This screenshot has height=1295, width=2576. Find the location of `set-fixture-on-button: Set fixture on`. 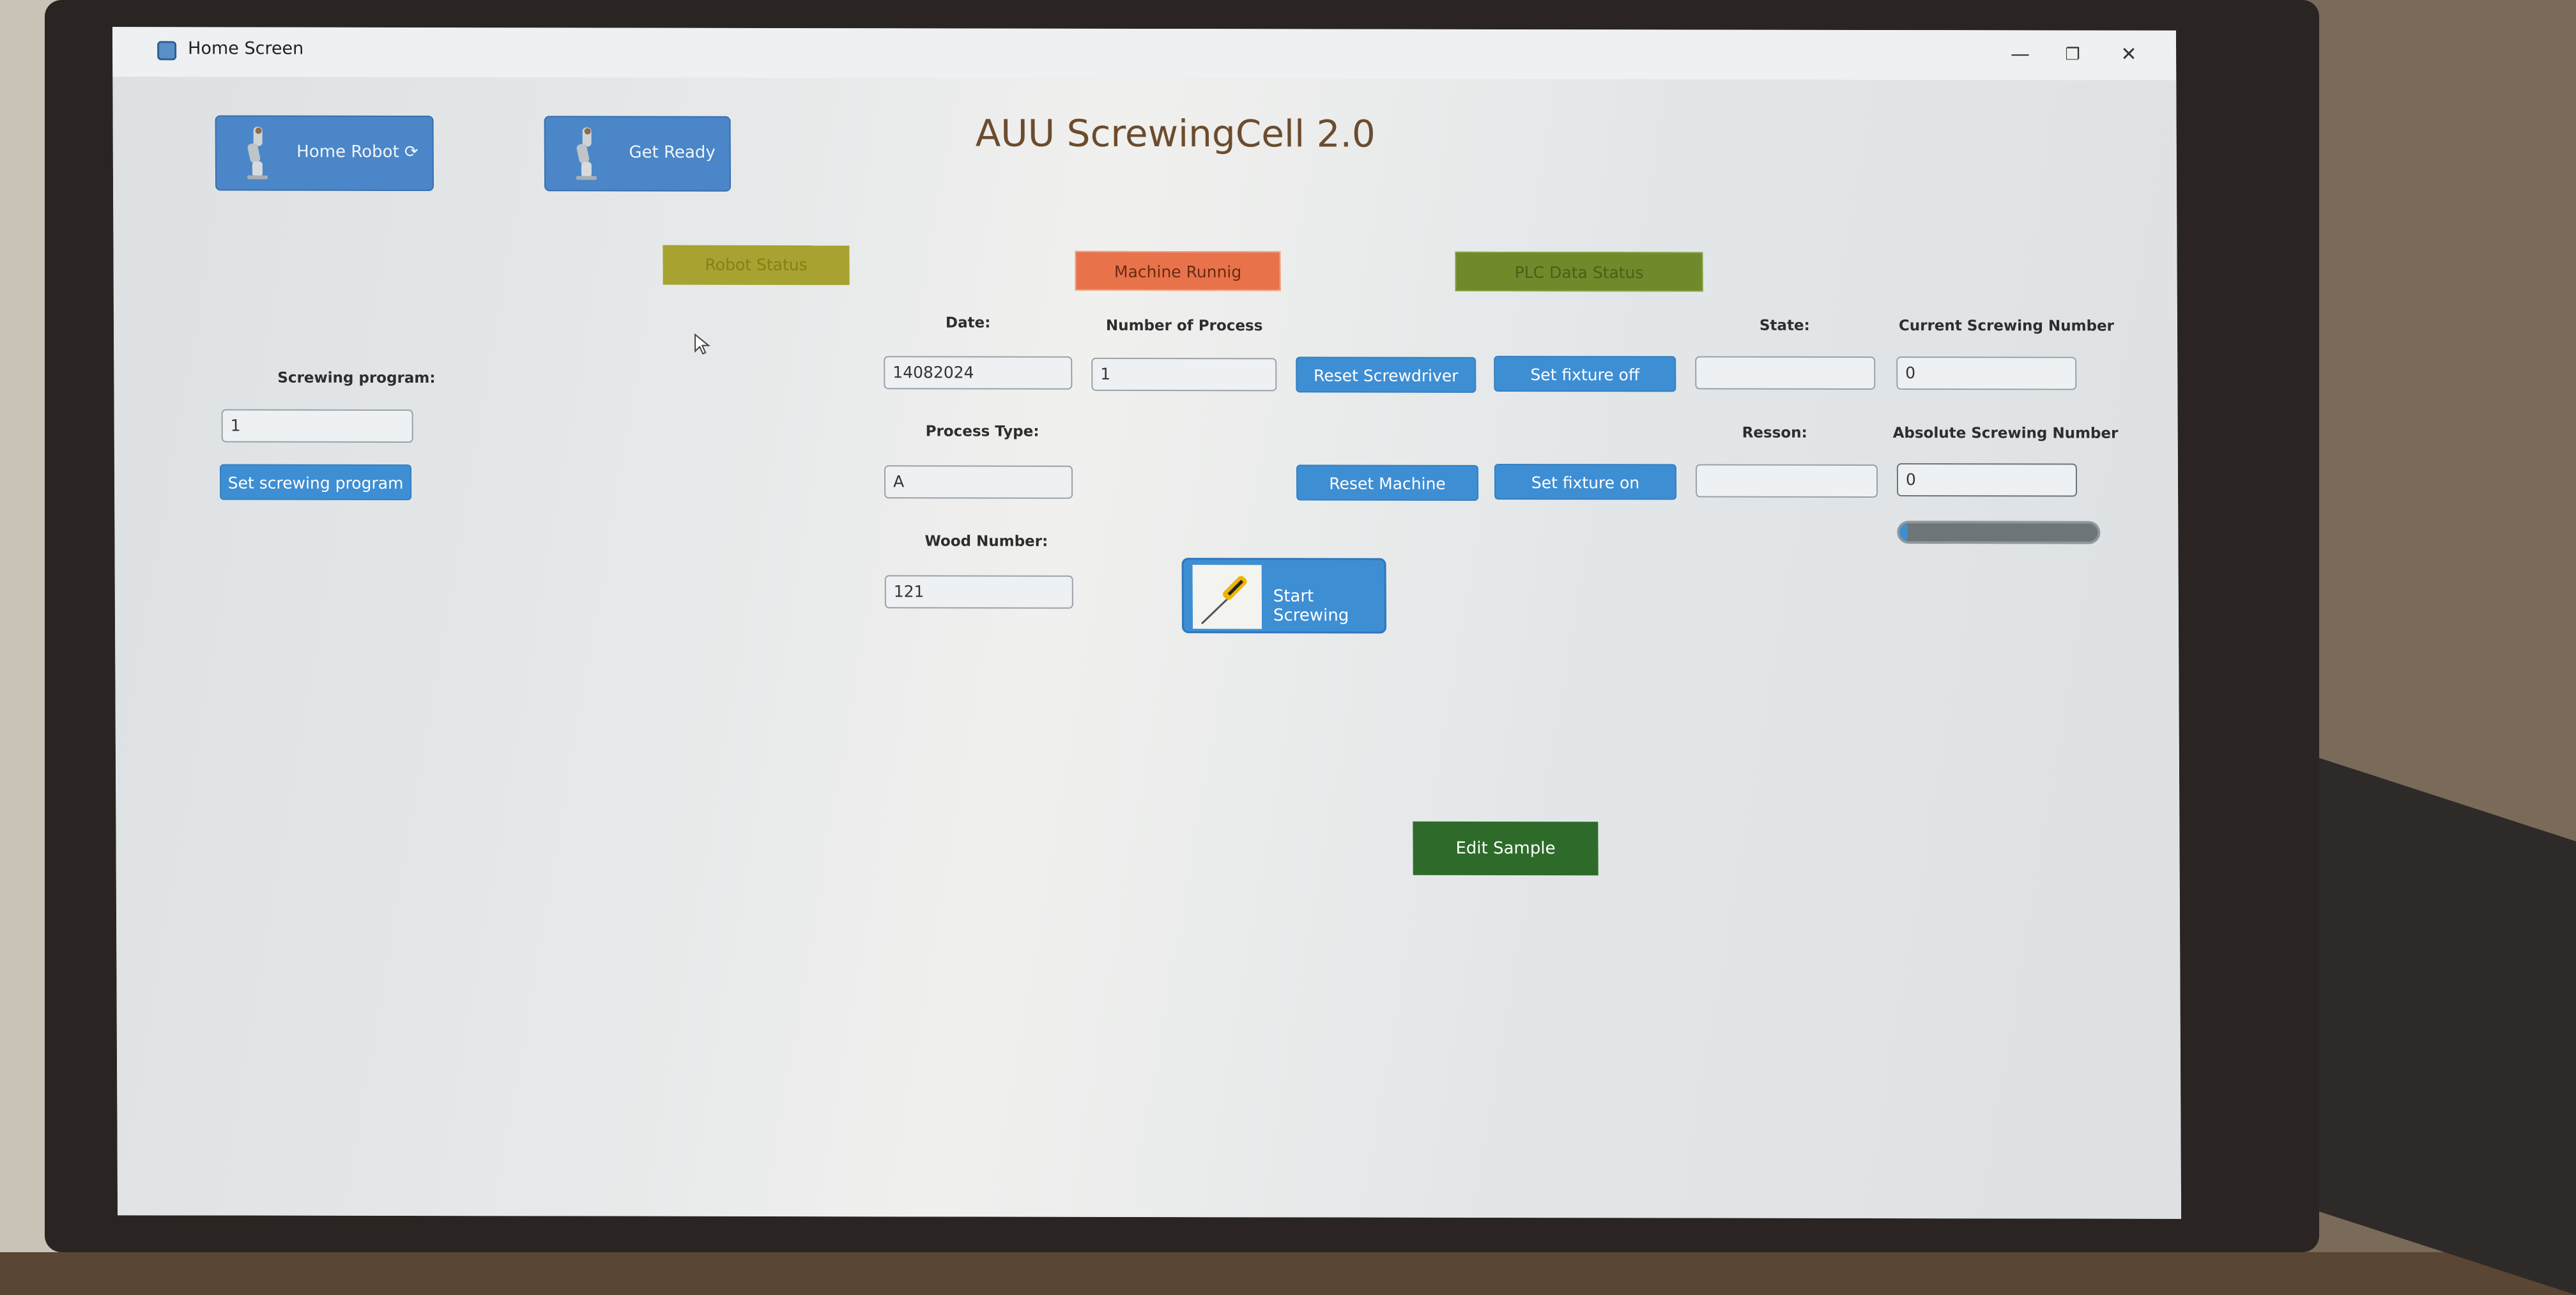

set-fixture-on-button: Set fixture on is located at coordinates (1585, 481).